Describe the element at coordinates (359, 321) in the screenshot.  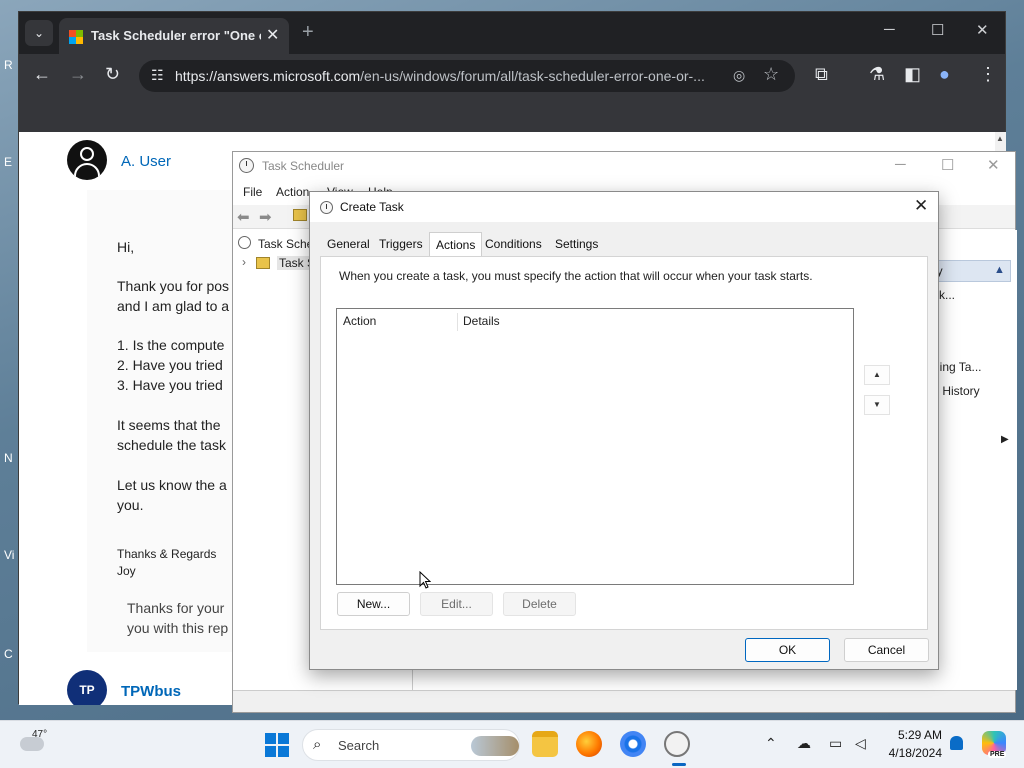
I see `column-header-action: Action` at that location.